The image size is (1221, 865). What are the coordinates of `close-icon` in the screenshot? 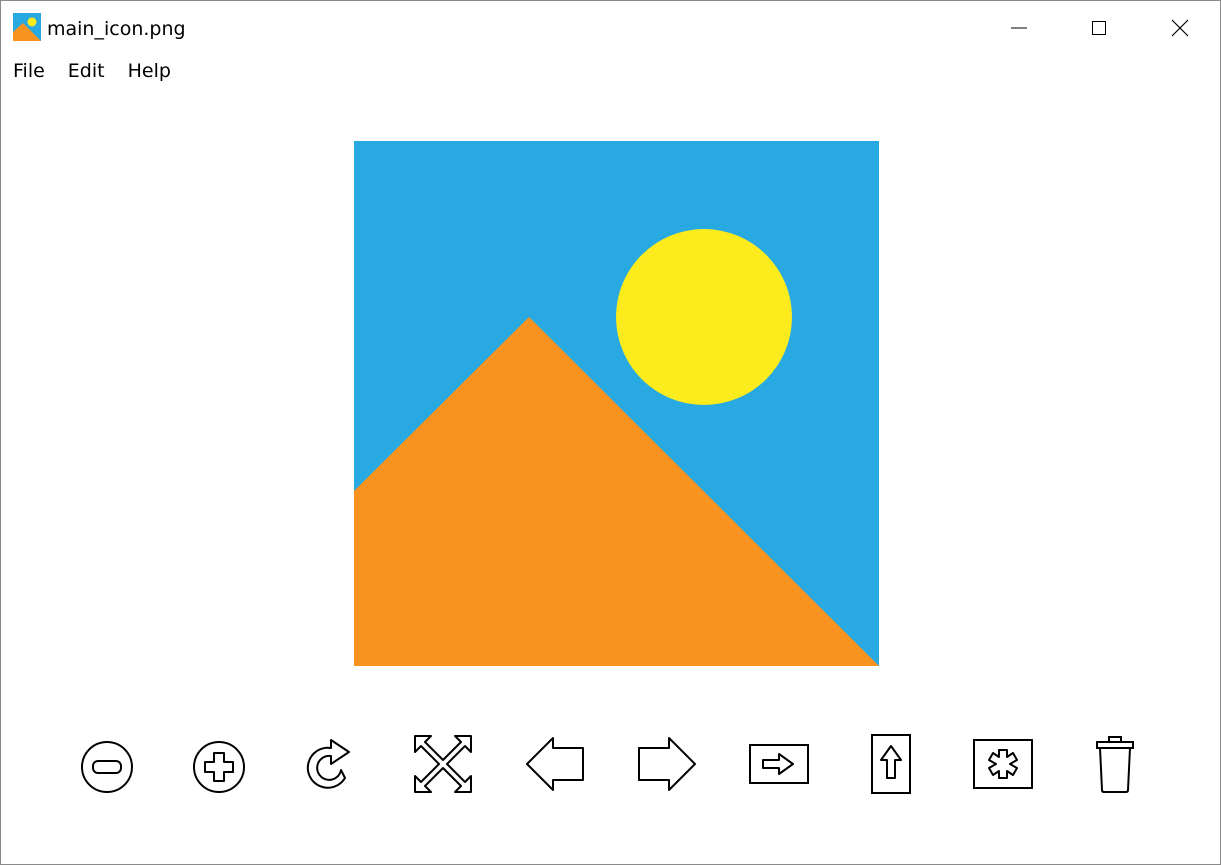 It's located at (1180, 27).